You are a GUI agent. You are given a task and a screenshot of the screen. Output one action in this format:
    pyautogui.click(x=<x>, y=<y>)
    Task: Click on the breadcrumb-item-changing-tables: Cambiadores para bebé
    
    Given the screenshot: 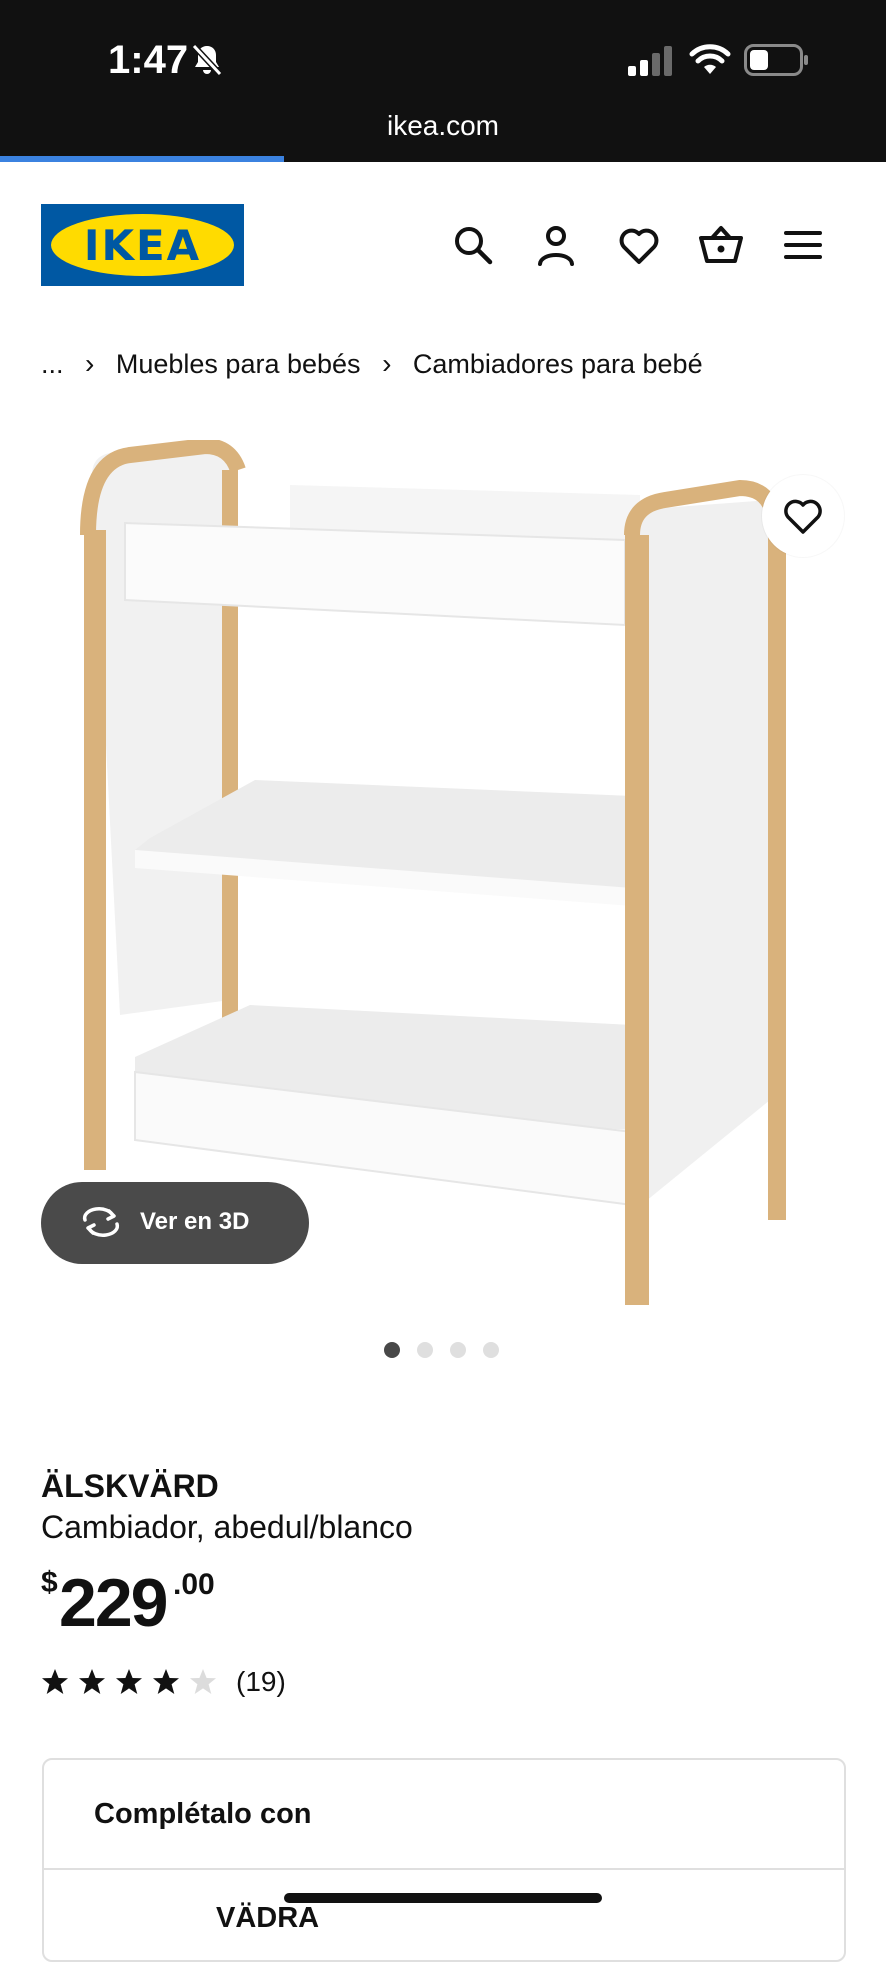 What is the action you would take?
    pyautogui.click(x=558, y=364)
    